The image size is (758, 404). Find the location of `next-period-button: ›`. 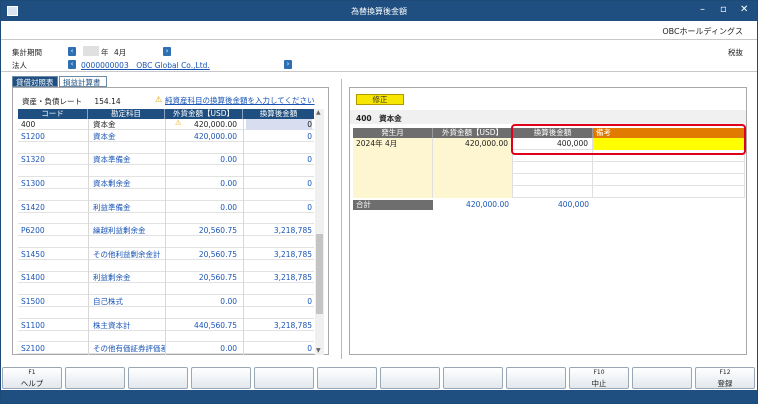

next-period-button: › is located at coordinates (167, 51).